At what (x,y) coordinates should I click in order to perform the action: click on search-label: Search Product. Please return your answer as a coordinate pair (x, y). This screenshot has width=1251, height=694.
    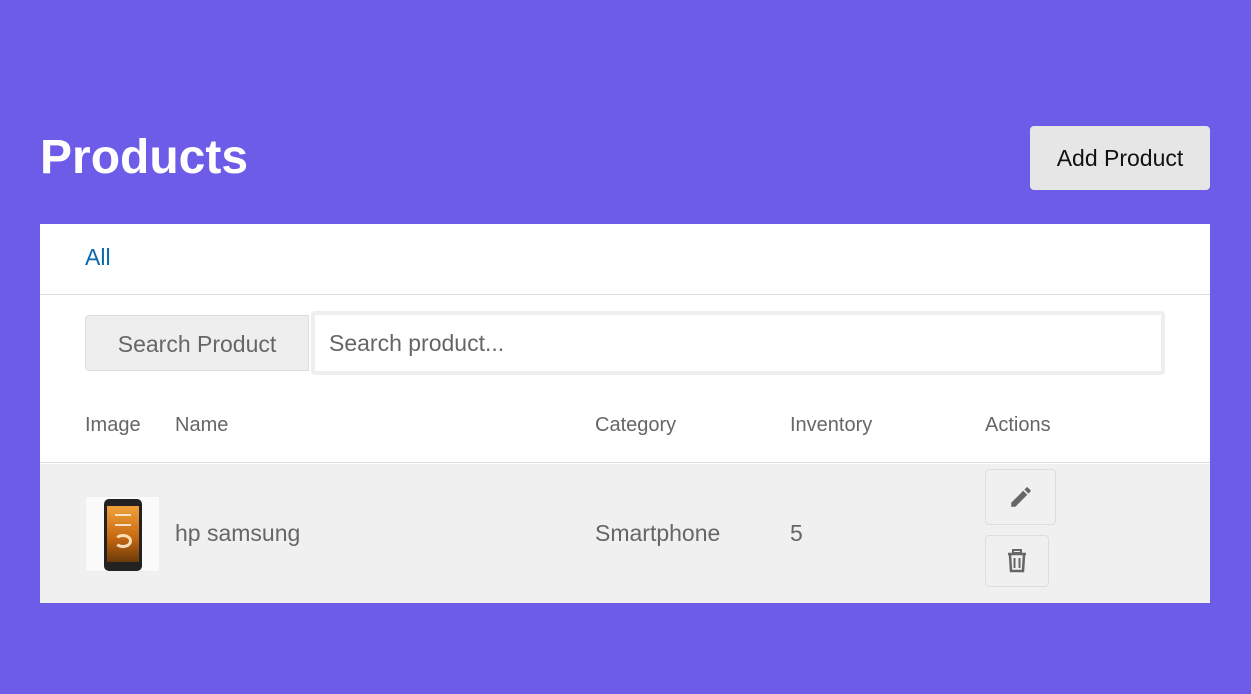
    Looking at the image, I should click on (197, 343).